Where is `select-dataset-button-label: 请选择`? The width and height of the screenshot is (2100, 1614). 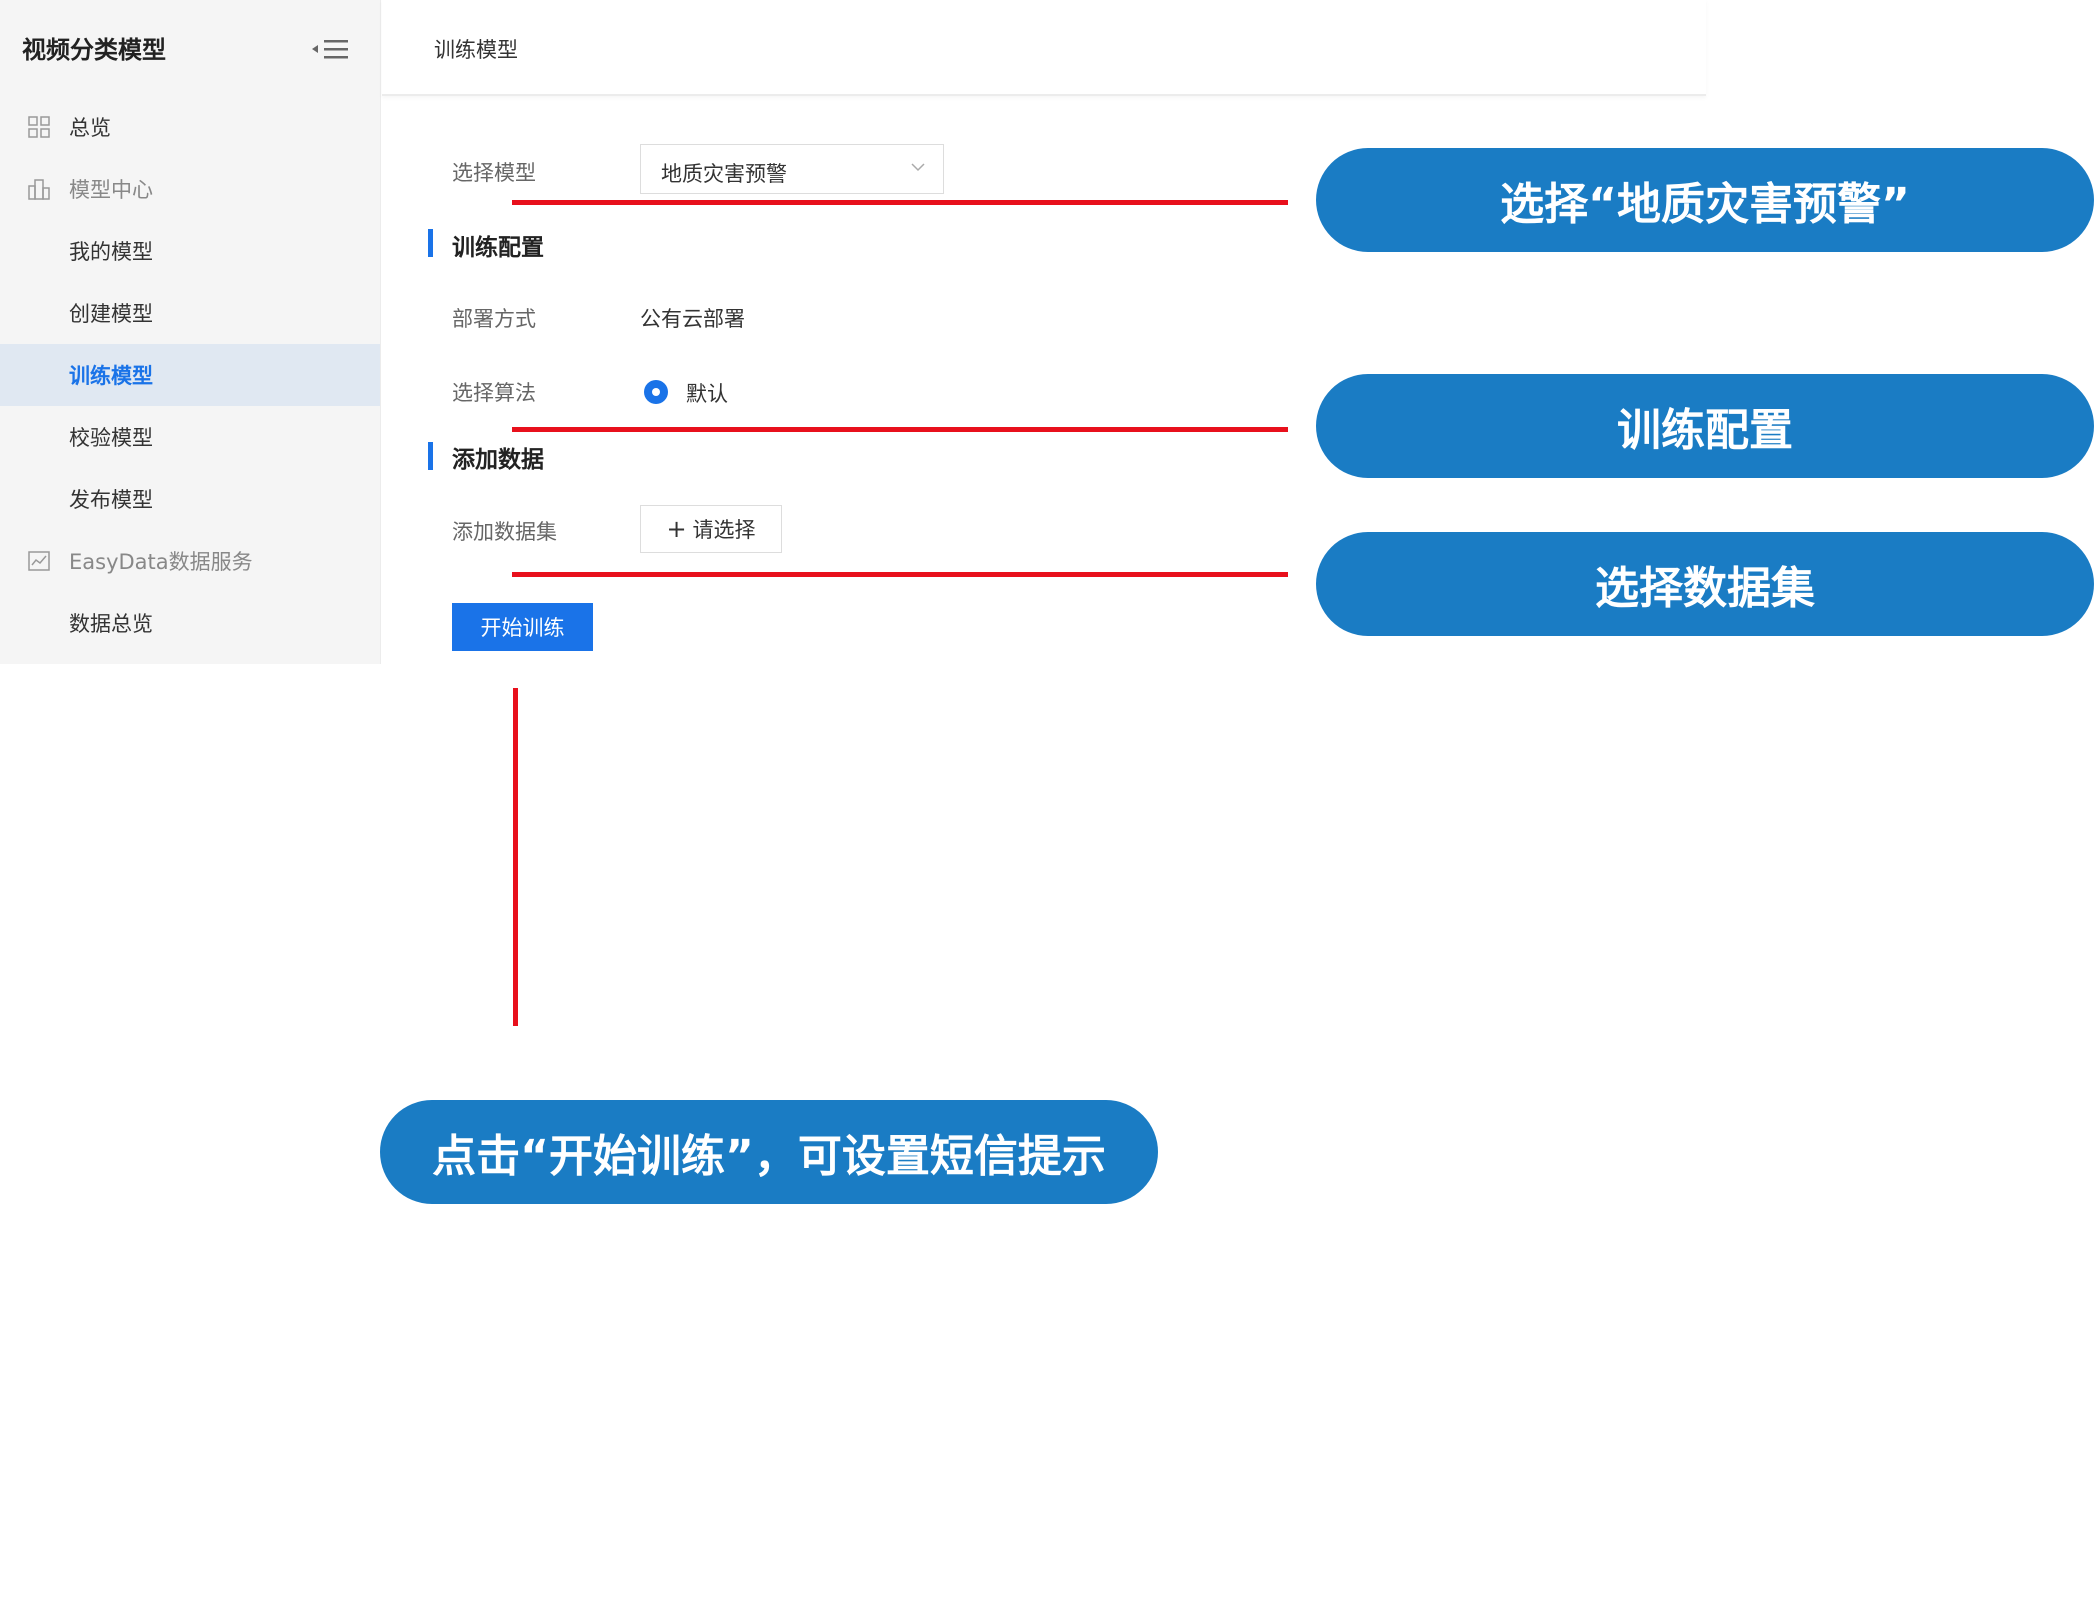 select-dataset-button-label: 请选择 is located at coordinates (724, 530).